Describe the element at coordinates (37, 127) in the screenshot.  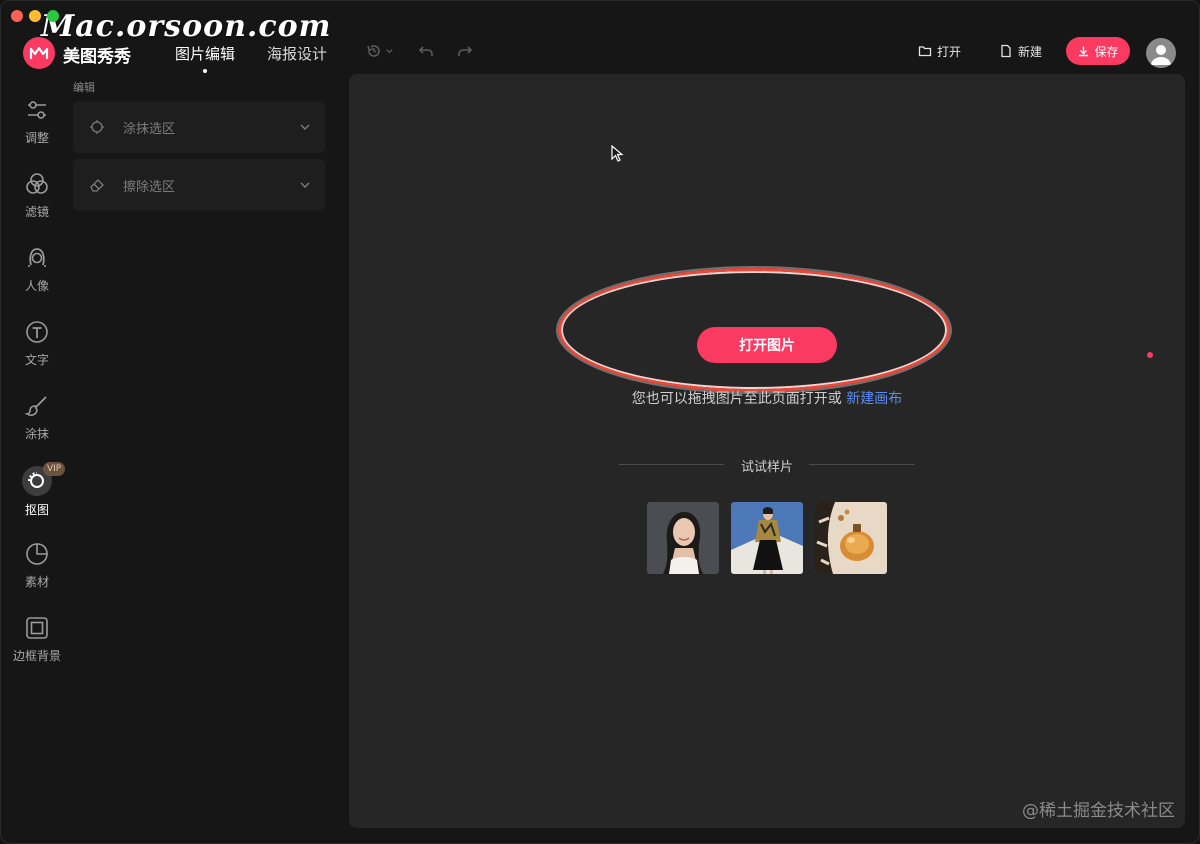
I see `sidebar-item-adjust: 调整` at that location.